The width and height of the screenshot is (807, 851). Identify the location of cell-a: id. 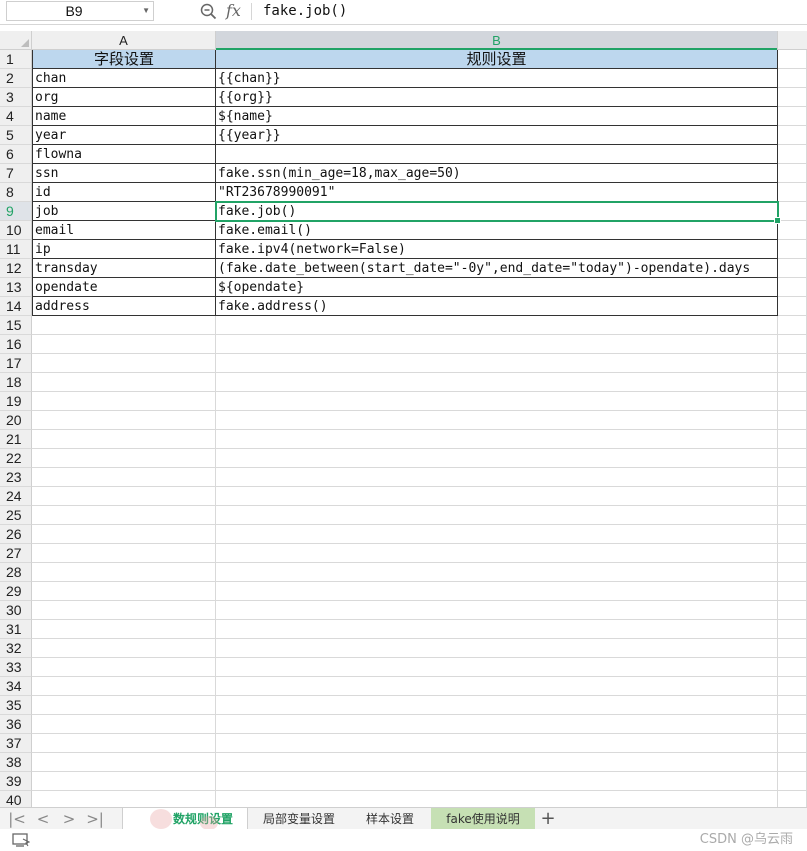
(124, 192).